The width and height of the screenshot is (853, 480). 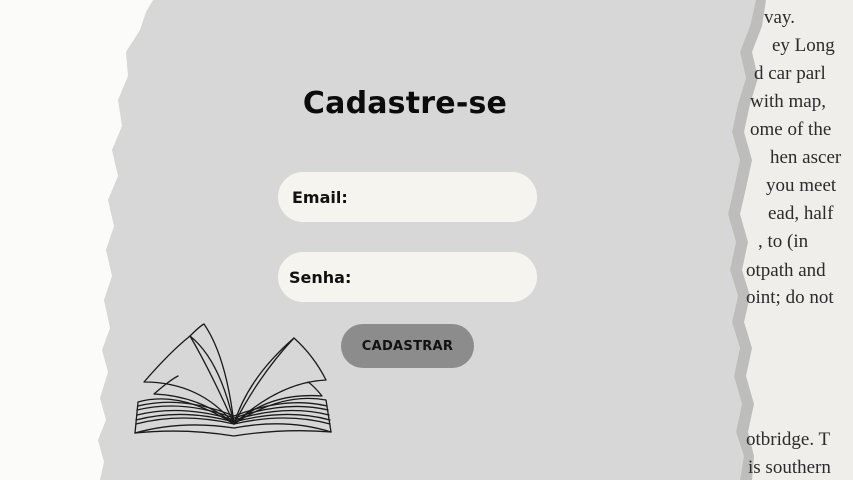 What do you see at coordinates (791, 129) in the screenshot?
I see `page-text-line: ome of the` at bounding box center [791, 129].